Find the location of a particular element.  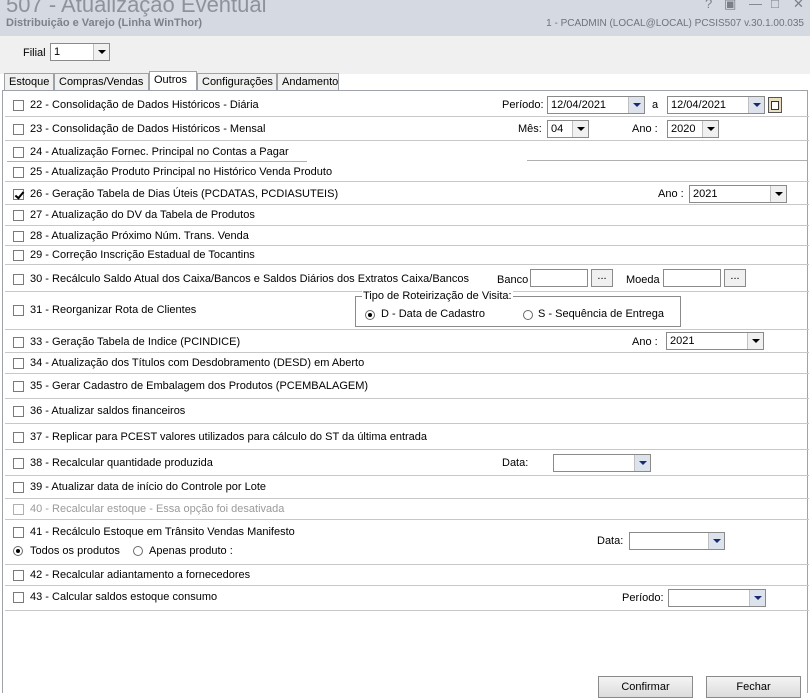

ano-label-23: Ano : is located at coordinates (645, 129).